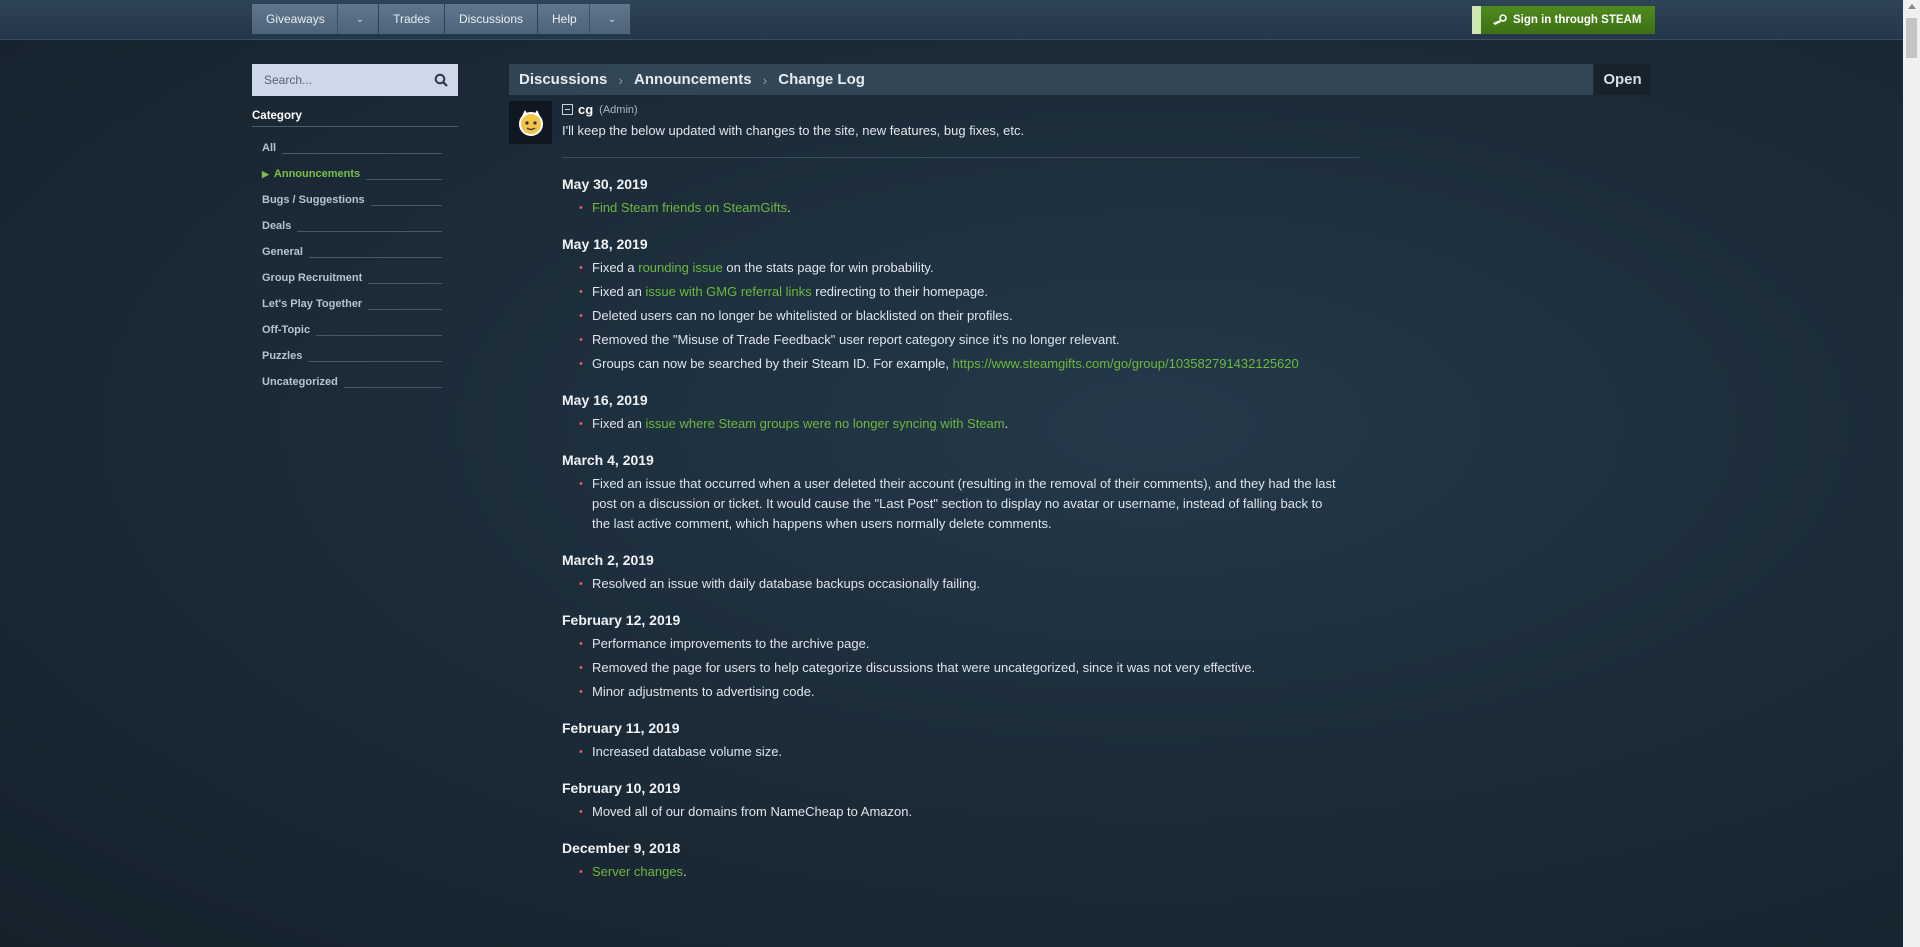 This screenshot has height=947, width=1920. I want to click on sign-in-steam-button: Sign in through STEAM, so click(1564, 20).